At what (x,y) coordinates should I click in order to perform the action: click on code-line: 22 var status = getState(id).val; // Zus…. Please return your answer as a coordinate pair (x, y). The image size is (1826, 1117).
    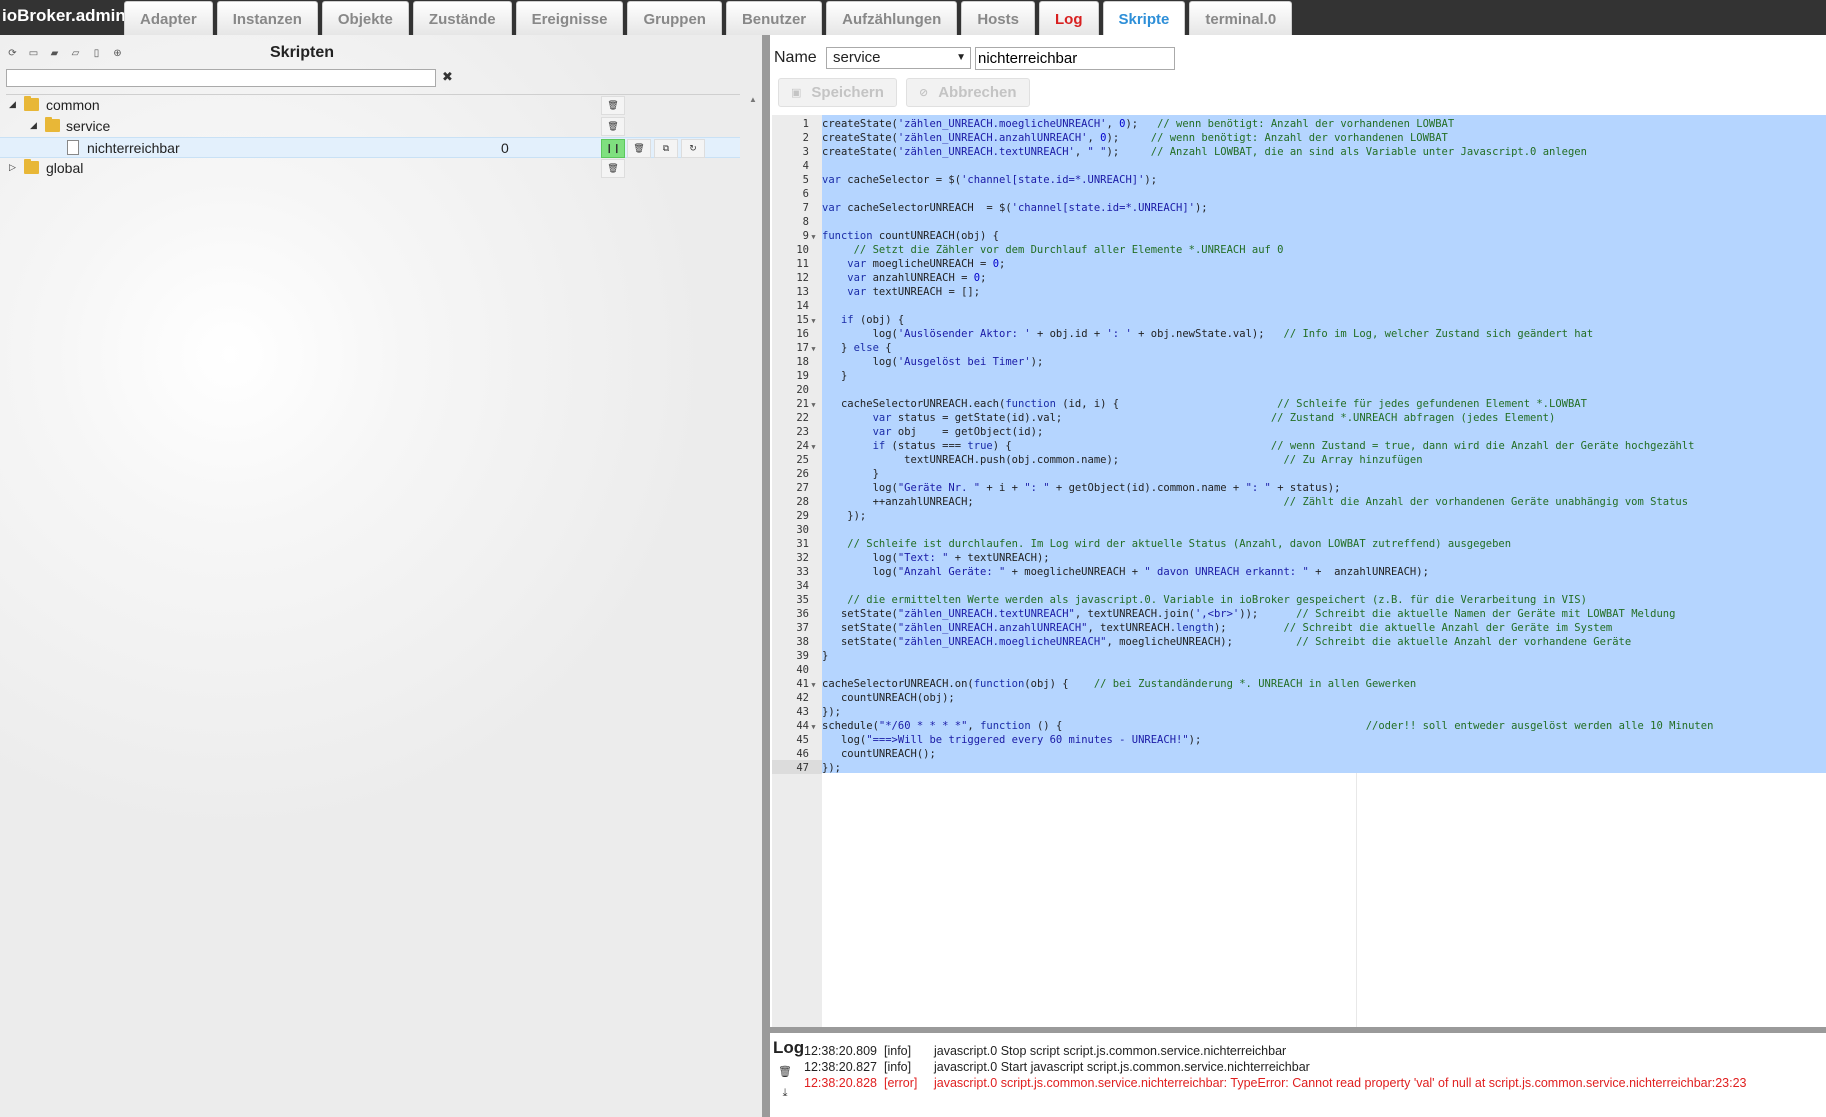
    Looking at the image, I should click on (1242, 418).